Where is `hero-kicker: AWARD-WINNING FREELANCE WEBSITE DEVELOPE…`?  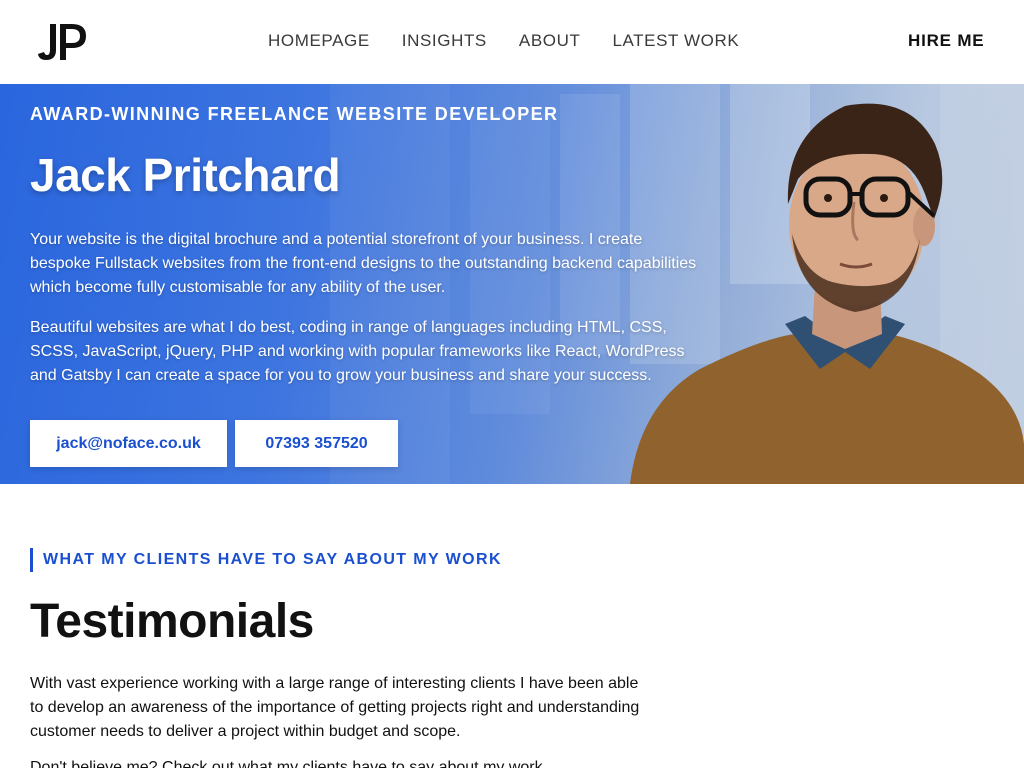
hero-kicker: AWARD-WINNING FREELANCE WEBSITE DEVELOPE… is located at coordinates (294, 114).